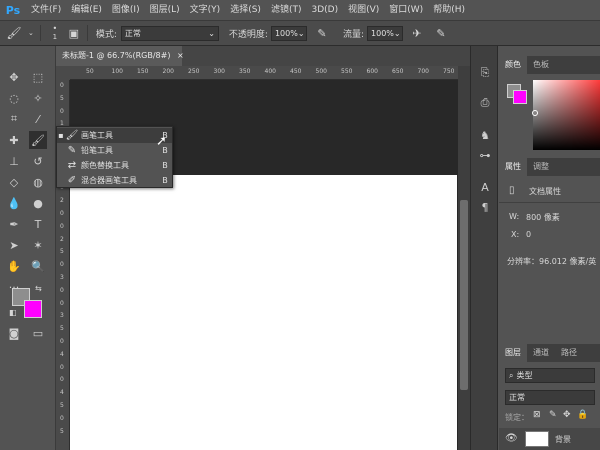 The height and width of the screenshot is (450, 600). Describe the element at coordinates (569, 353) in the screenshot. I see `tab-paths: 路径` at that location.